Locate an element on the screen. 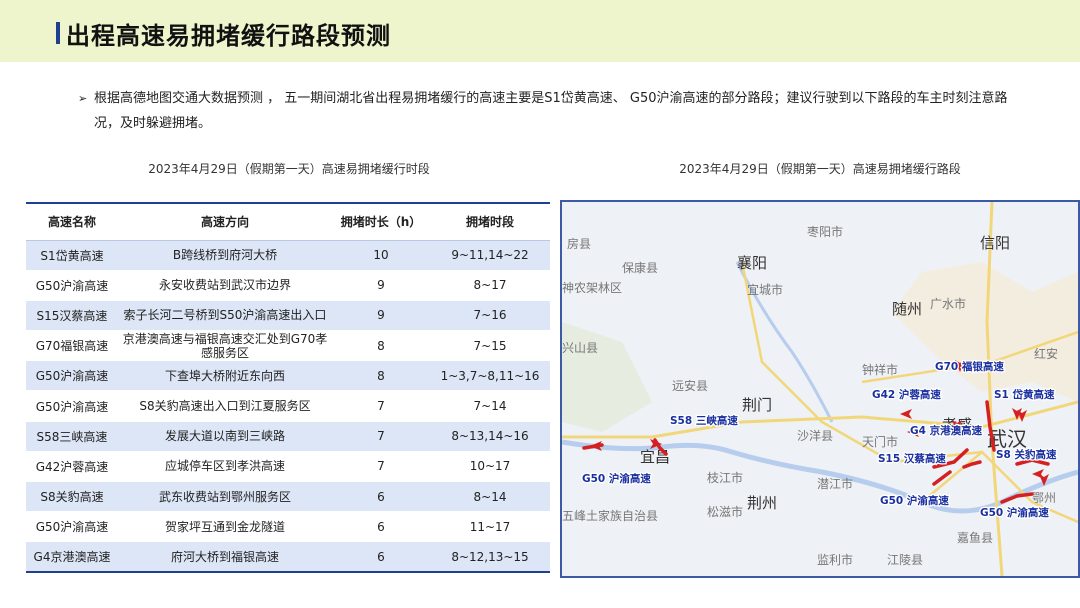 The height and width of the screenshot is (608, 1080). table-row: G42沪蓉高速 应城停车区到孝洪高速 7 10~17 is located at coordinates (288, 467).